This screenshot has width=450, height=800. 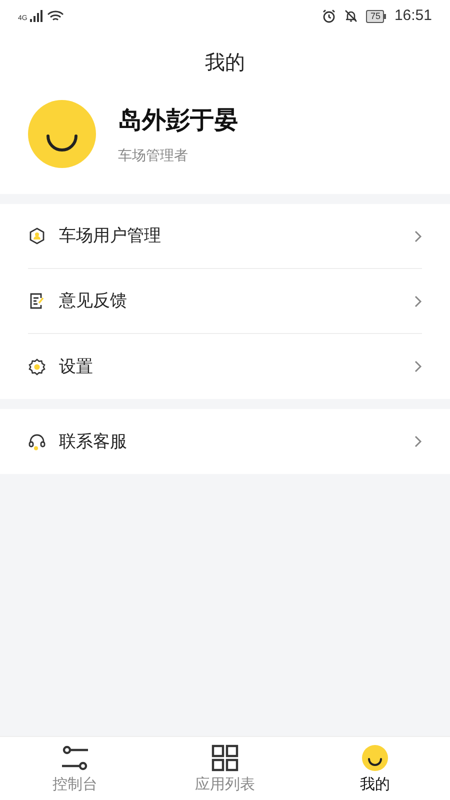 What do you see at coordinates (375, 16) in the screenshot?
I see `battery-level: 75` at bounding box center [375, 16].